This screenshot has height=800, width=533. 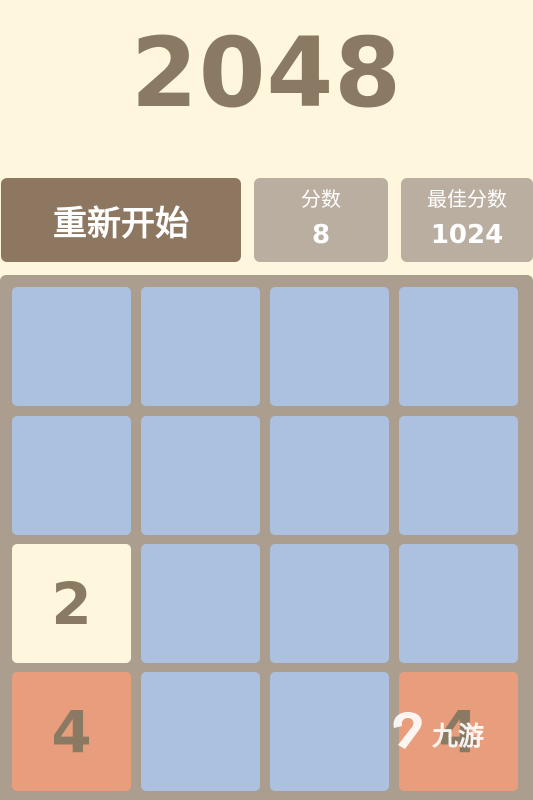 I want to click on tile-r1-c2, so click(x=200, y=346).